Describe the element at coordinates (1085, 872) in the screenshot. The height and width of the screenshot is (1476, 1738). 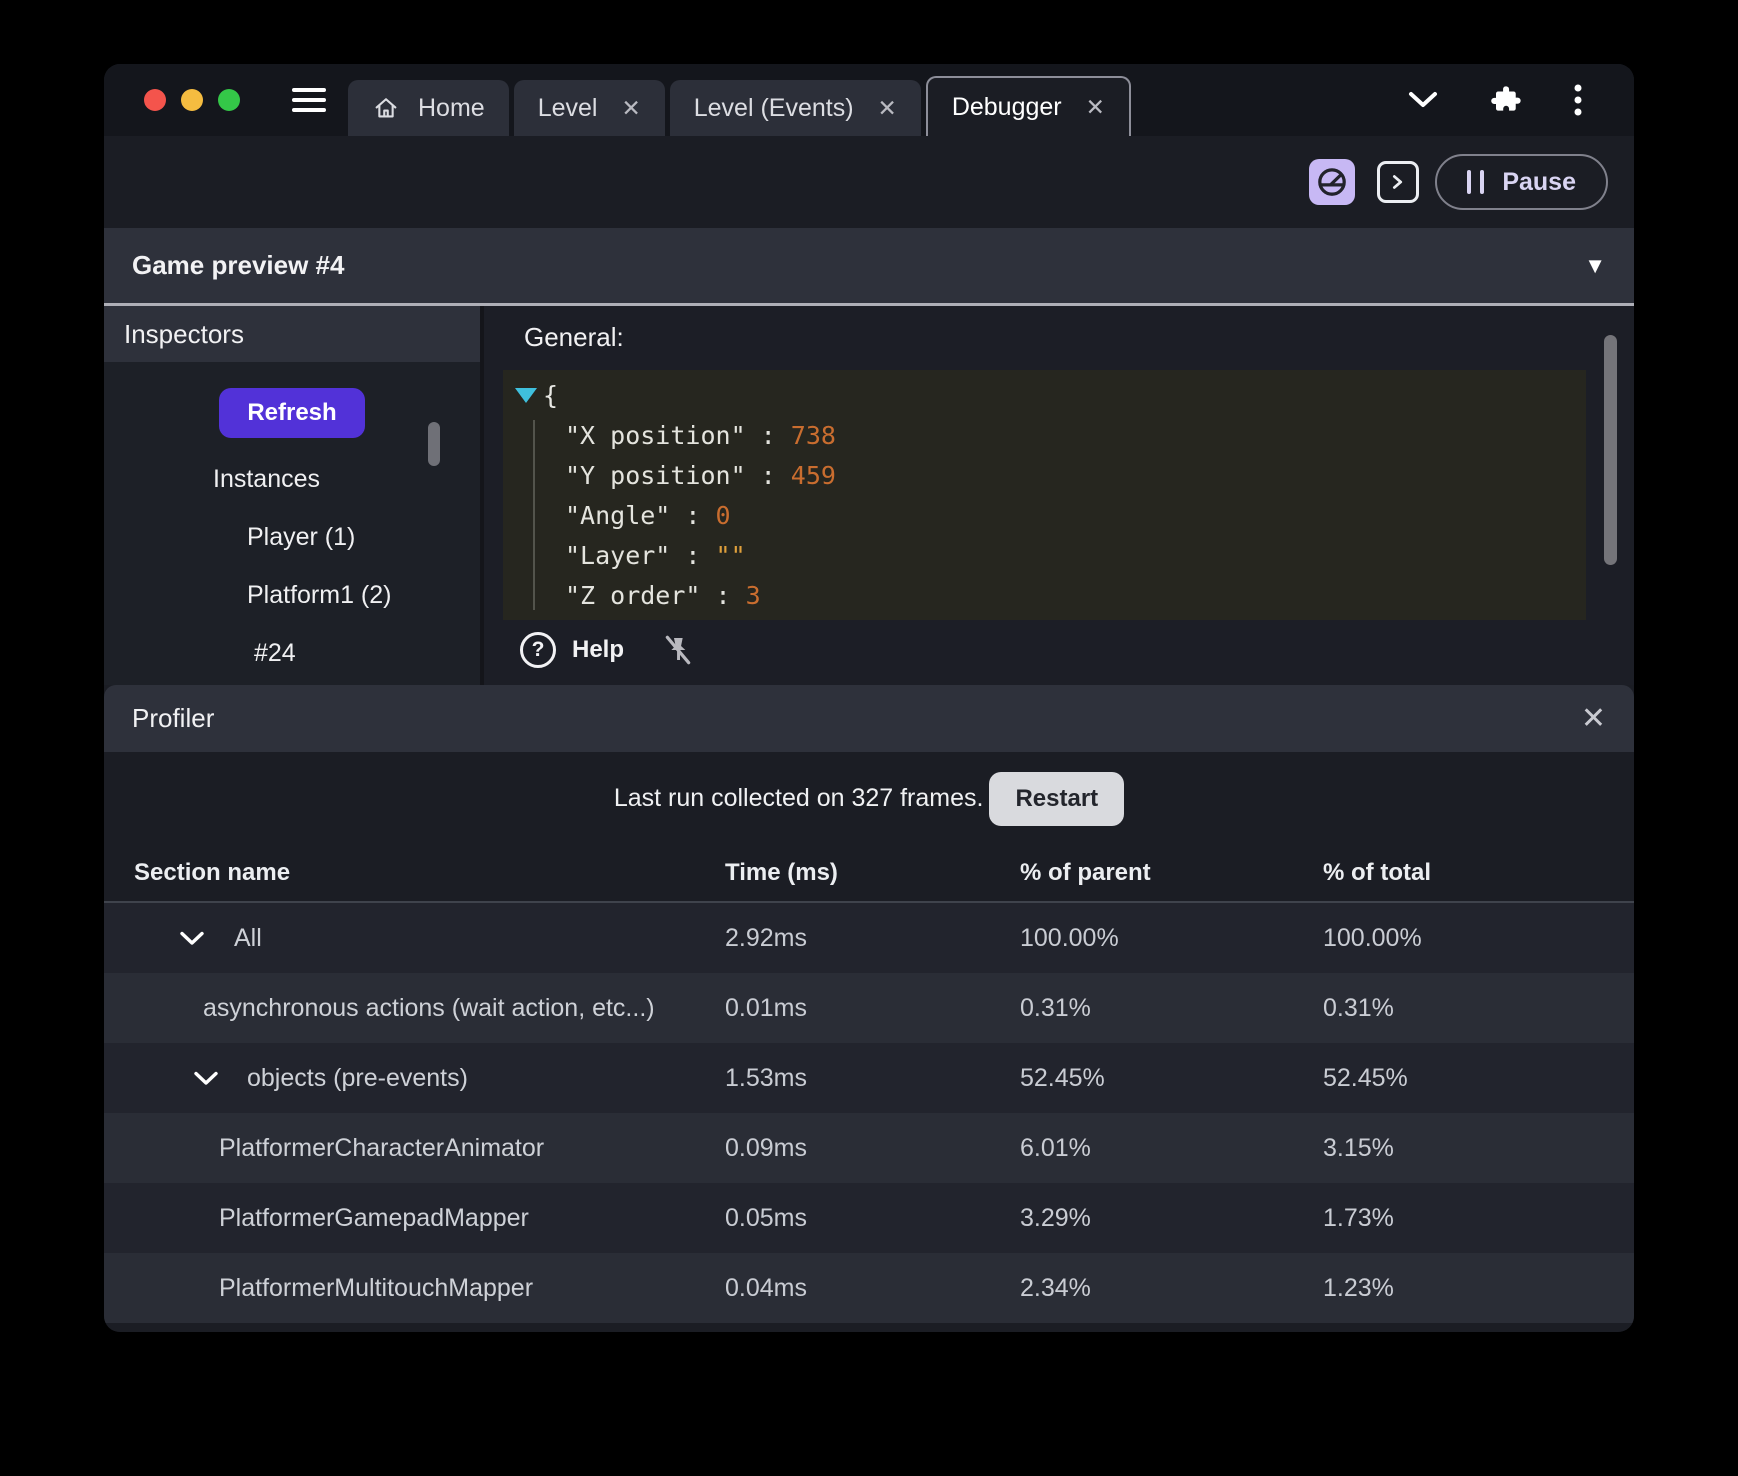
I see `column-header-parent: % of parent` at that location.